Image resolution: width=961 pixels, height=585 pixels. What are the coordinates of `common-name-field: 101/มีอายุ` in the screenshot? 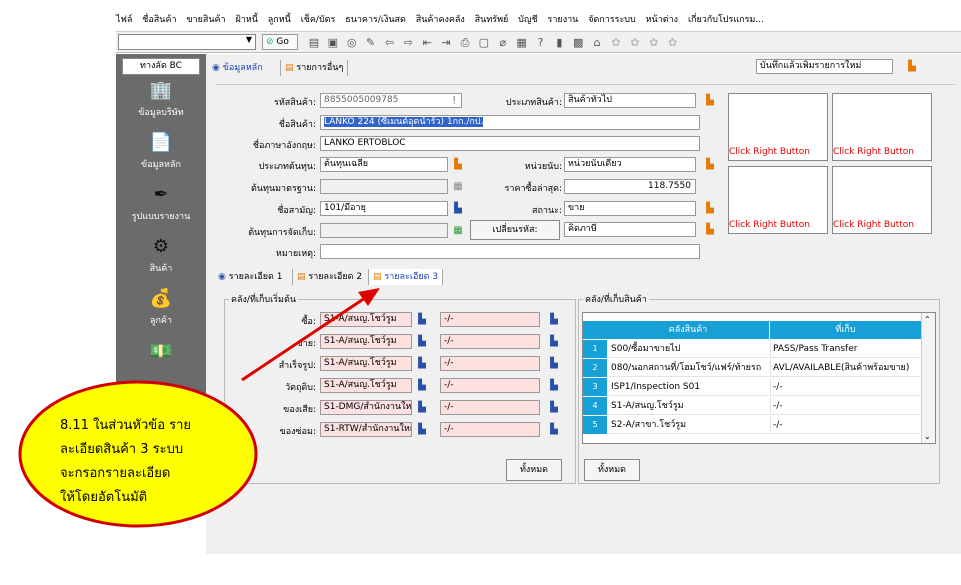 It's located at (384, 208).